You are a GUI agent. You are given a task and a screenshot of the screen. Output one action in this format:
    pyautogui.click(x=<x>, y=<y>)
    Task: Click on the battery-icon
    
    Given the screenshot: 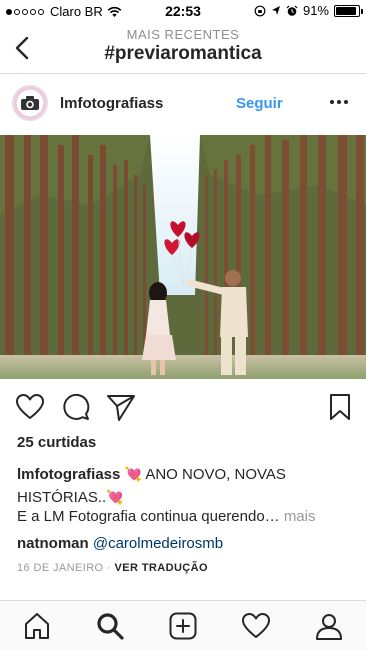 What is the action you would take?
    pyautogui.click(x=348, y=10)
    